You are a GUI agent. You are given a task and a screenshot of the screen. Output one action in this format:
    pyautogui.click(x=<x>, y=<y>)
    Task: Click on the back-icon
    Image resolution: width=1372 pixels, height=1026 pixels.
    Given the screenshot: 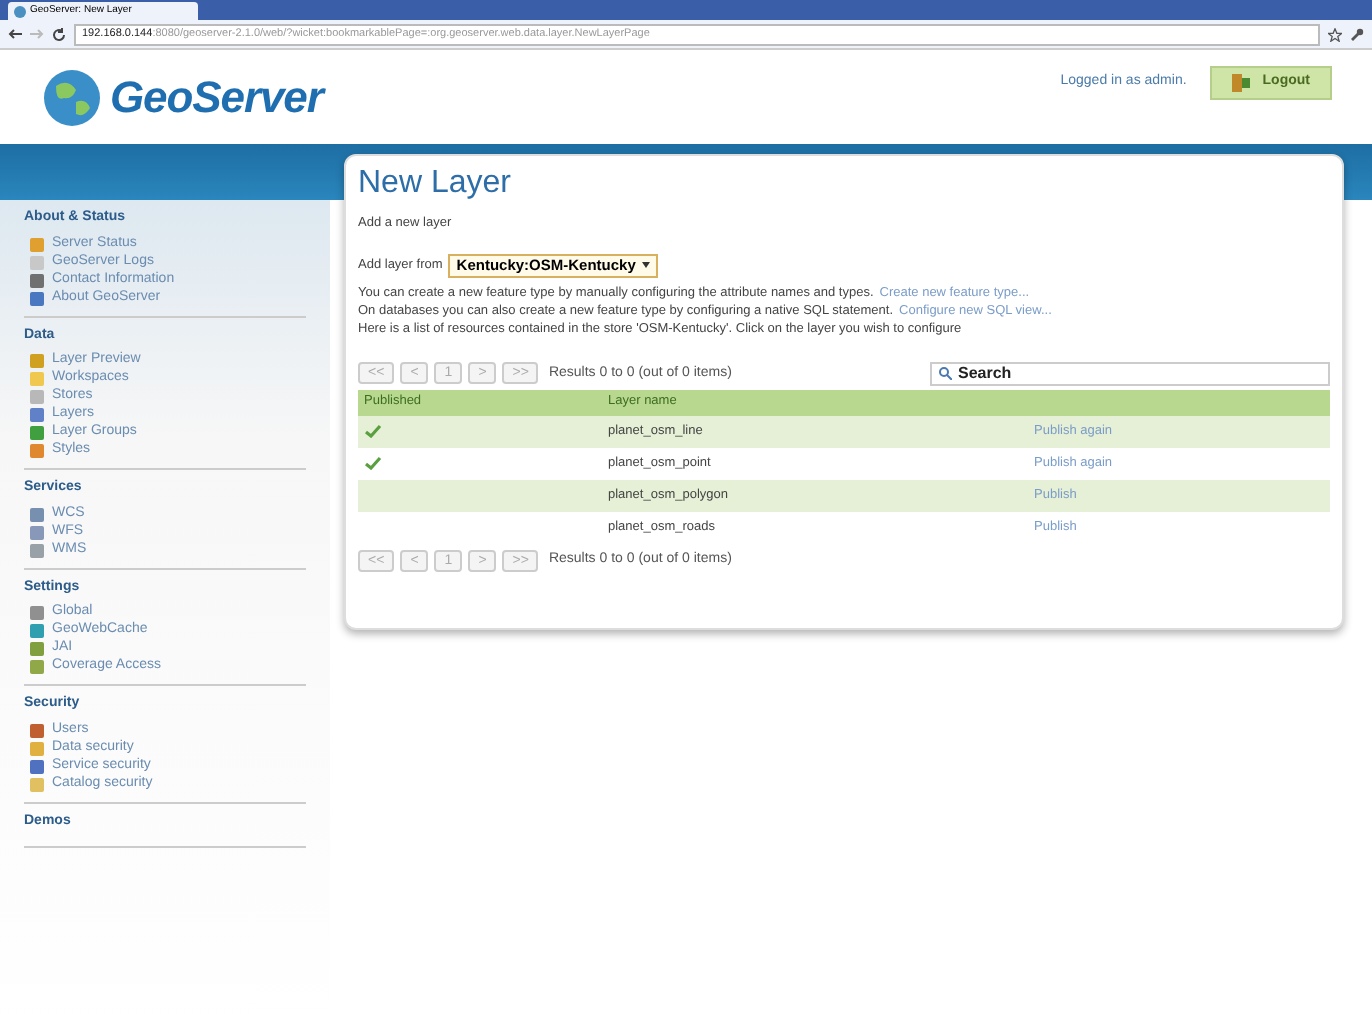 What is the action you would take?
    pyautogui.click(x=15, y=34)
    